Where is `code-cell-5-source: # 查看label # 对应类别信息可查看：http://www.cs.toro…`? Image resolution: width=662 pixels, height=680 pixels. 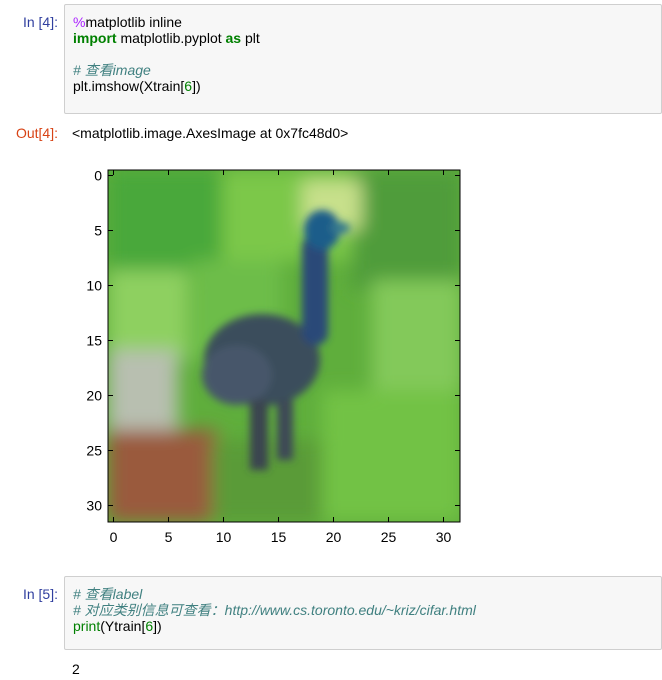 code-cell-5-source: # 查看label # 对应类别信息可查看：http://www.cs.toro… is located at coordinates (363, 605).